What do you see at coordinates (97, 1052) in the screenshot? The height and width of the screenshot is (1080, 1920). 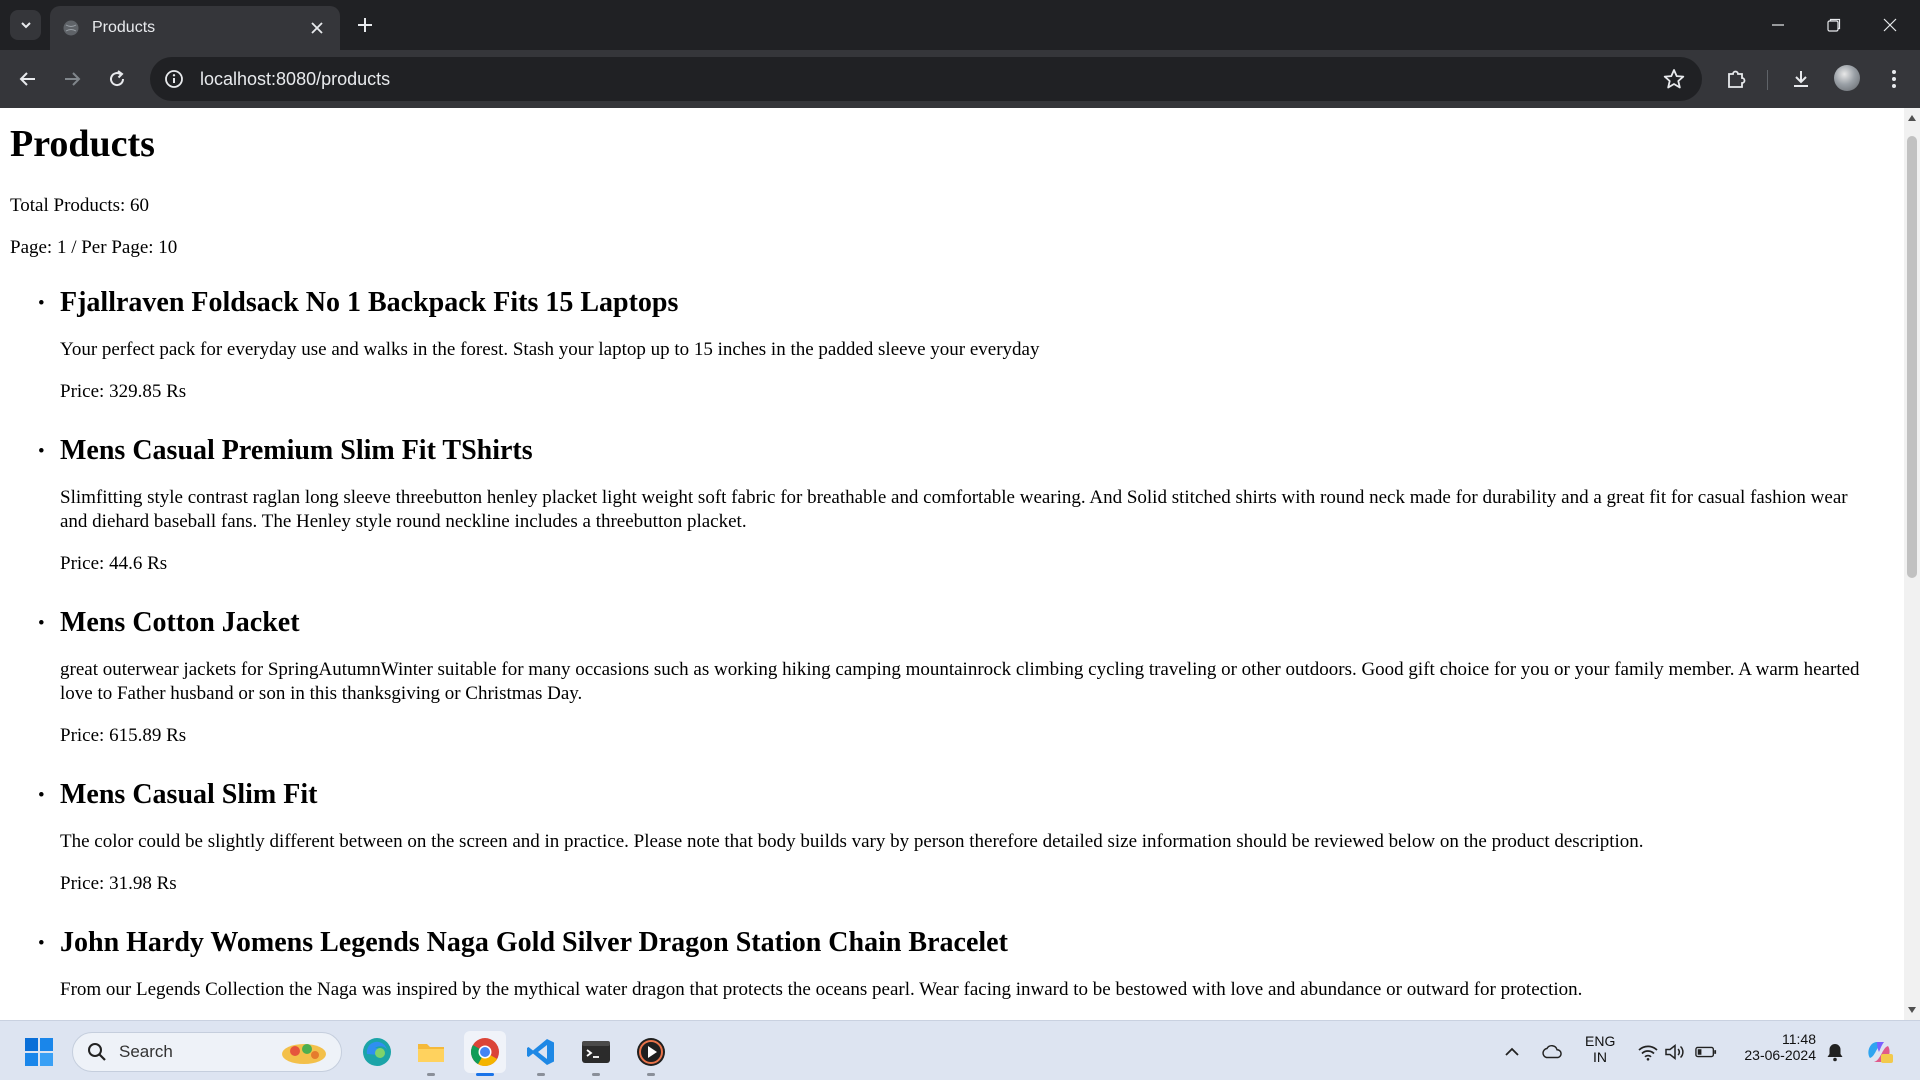 I see `search-icon` at bounding box center [97, 1052].